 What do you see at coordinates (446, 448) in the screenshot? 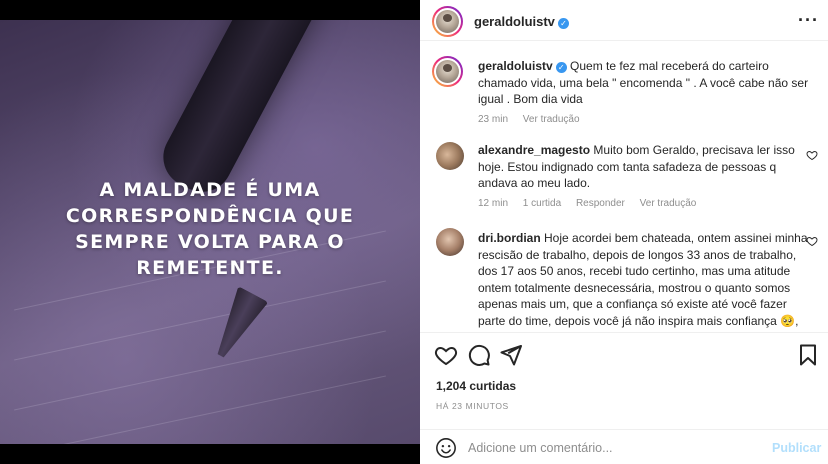
I see `emoji-smiley-icon` at bounding box center [446, 448].